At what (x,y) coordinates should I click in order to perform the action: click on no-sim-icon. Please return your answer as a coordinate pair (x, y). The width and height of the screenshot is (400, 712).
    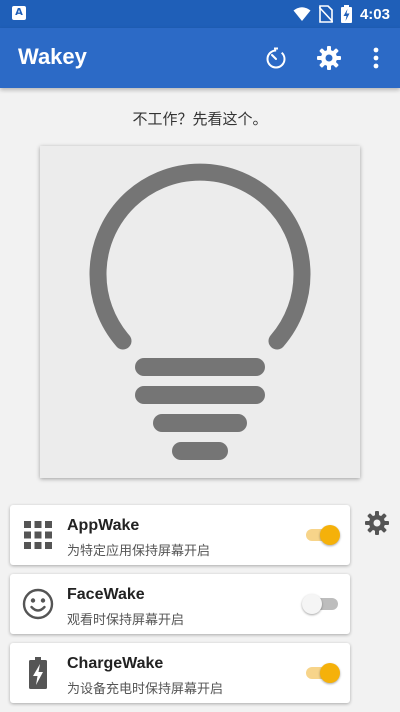
    Looking at the image, I should click on (325, 14).